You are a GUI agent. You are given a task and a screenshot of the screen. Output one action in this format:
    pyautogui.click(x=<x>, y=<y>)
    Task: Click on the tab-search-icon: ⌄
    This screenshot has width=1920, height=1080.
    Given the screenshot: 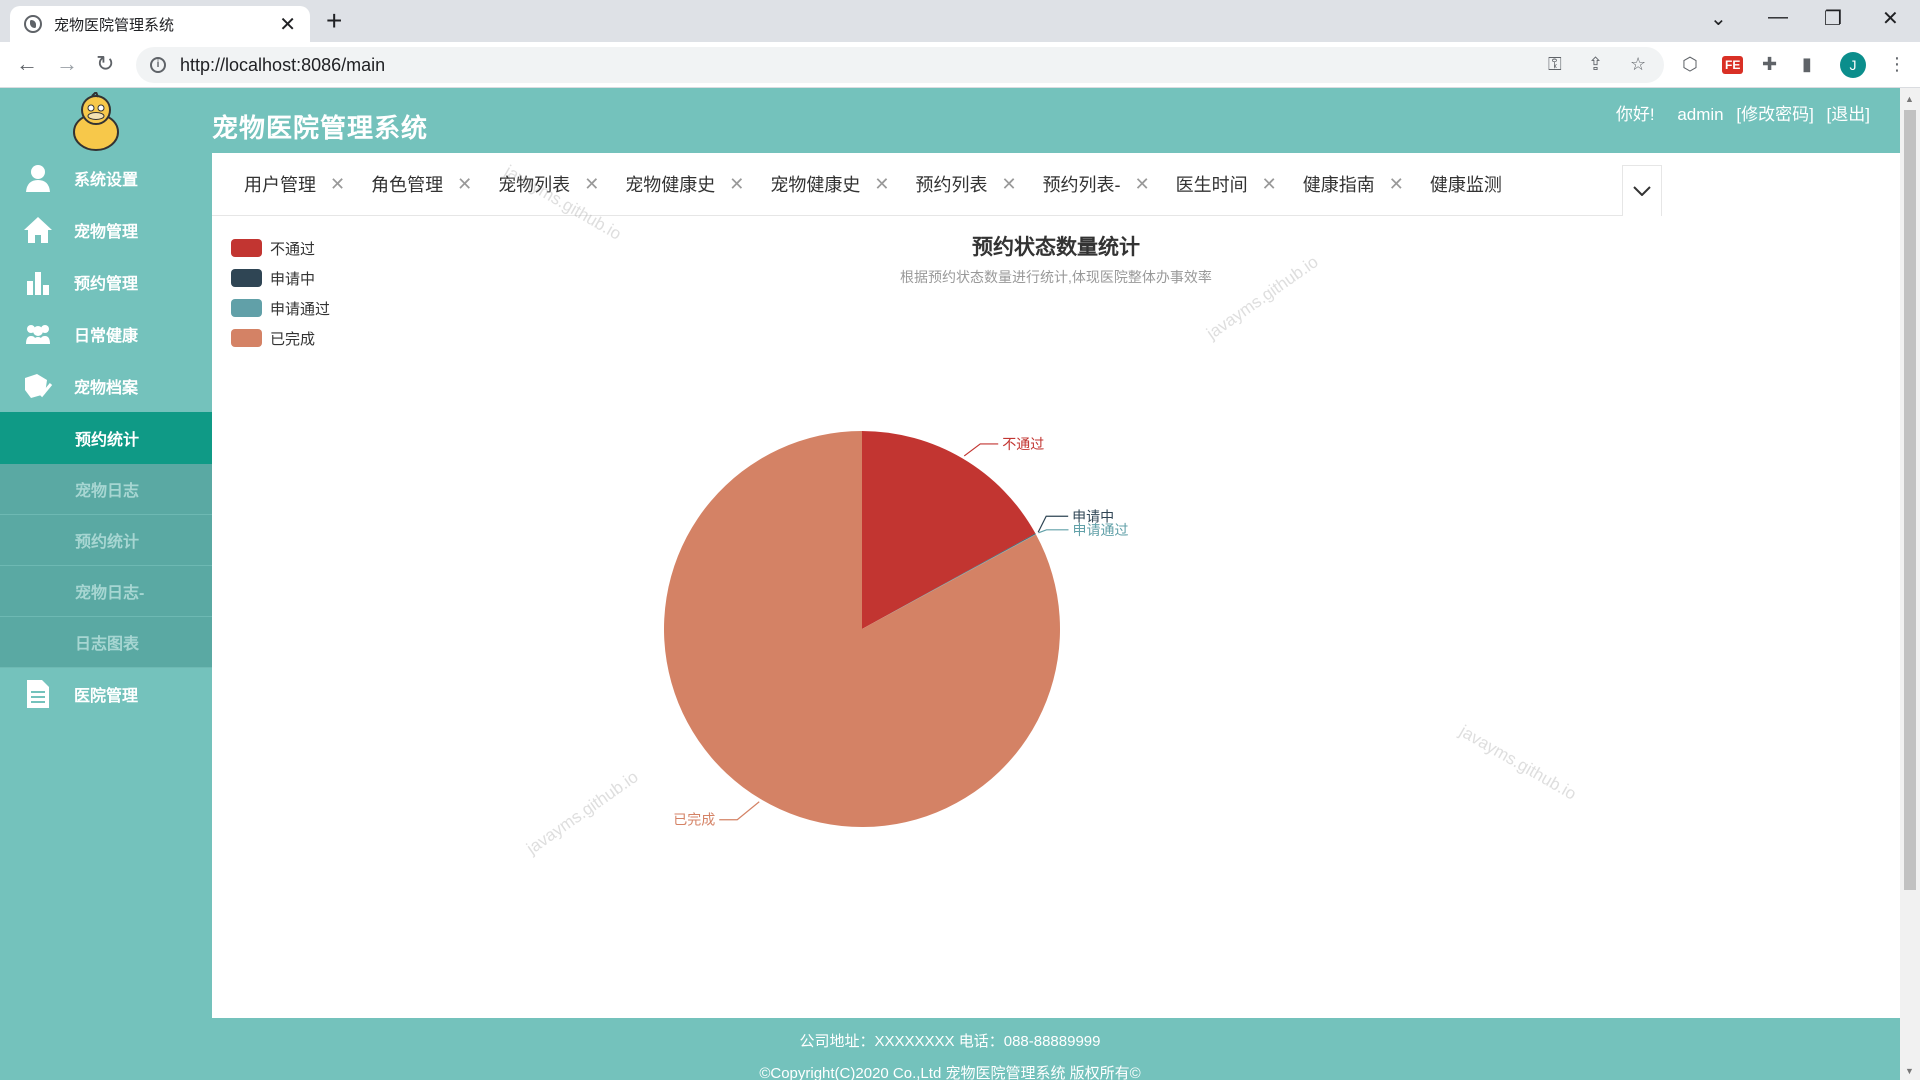 What is the action you would take?
    pyautogui.click(x=1718, y=18)
    